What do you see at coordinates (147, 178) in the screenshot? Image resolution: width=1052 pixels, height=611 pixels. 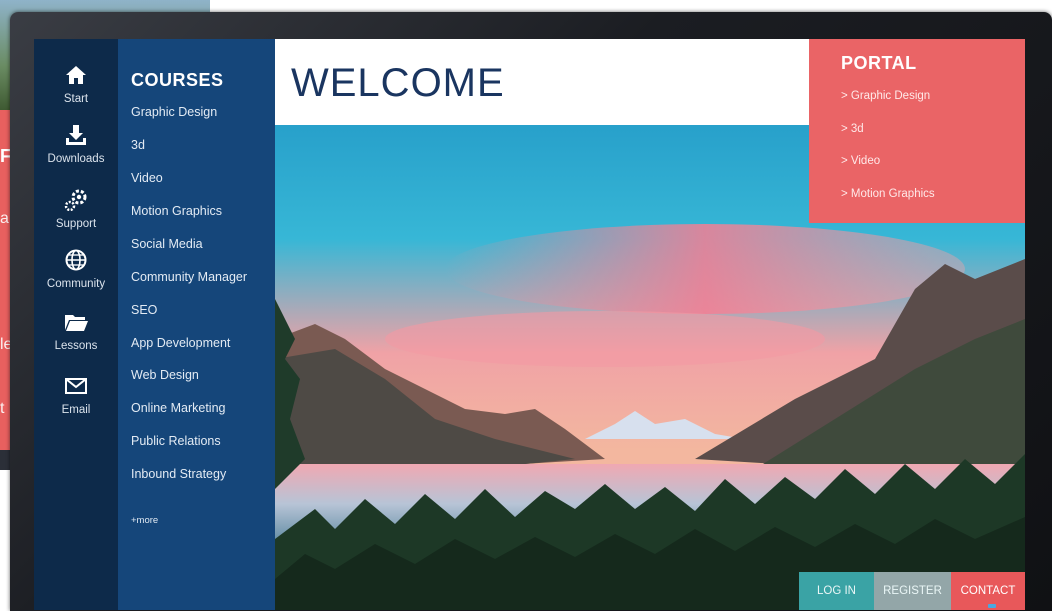 I see `course-link: Video` at bounding box center [147, 178].